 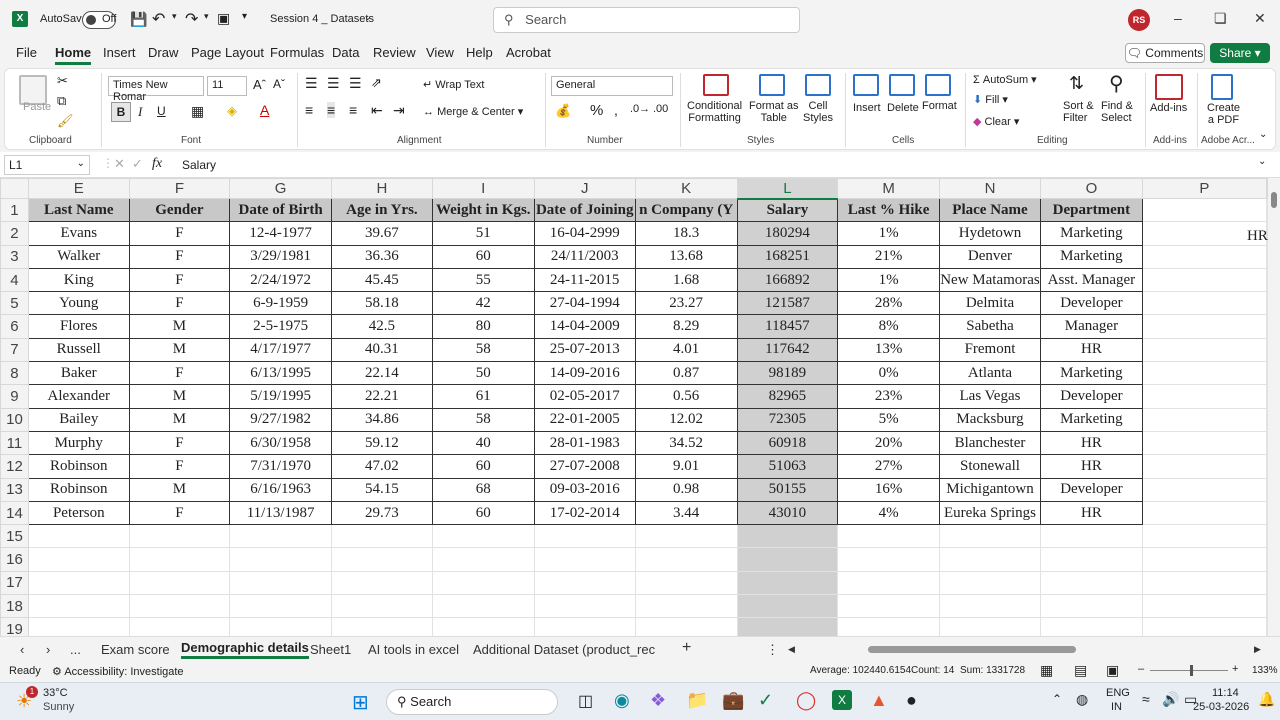 What do you see at coordinates (584, 419) in the screenshot?
I see `cell-j10: 22-01-2005` at bounding box center [584, 419].